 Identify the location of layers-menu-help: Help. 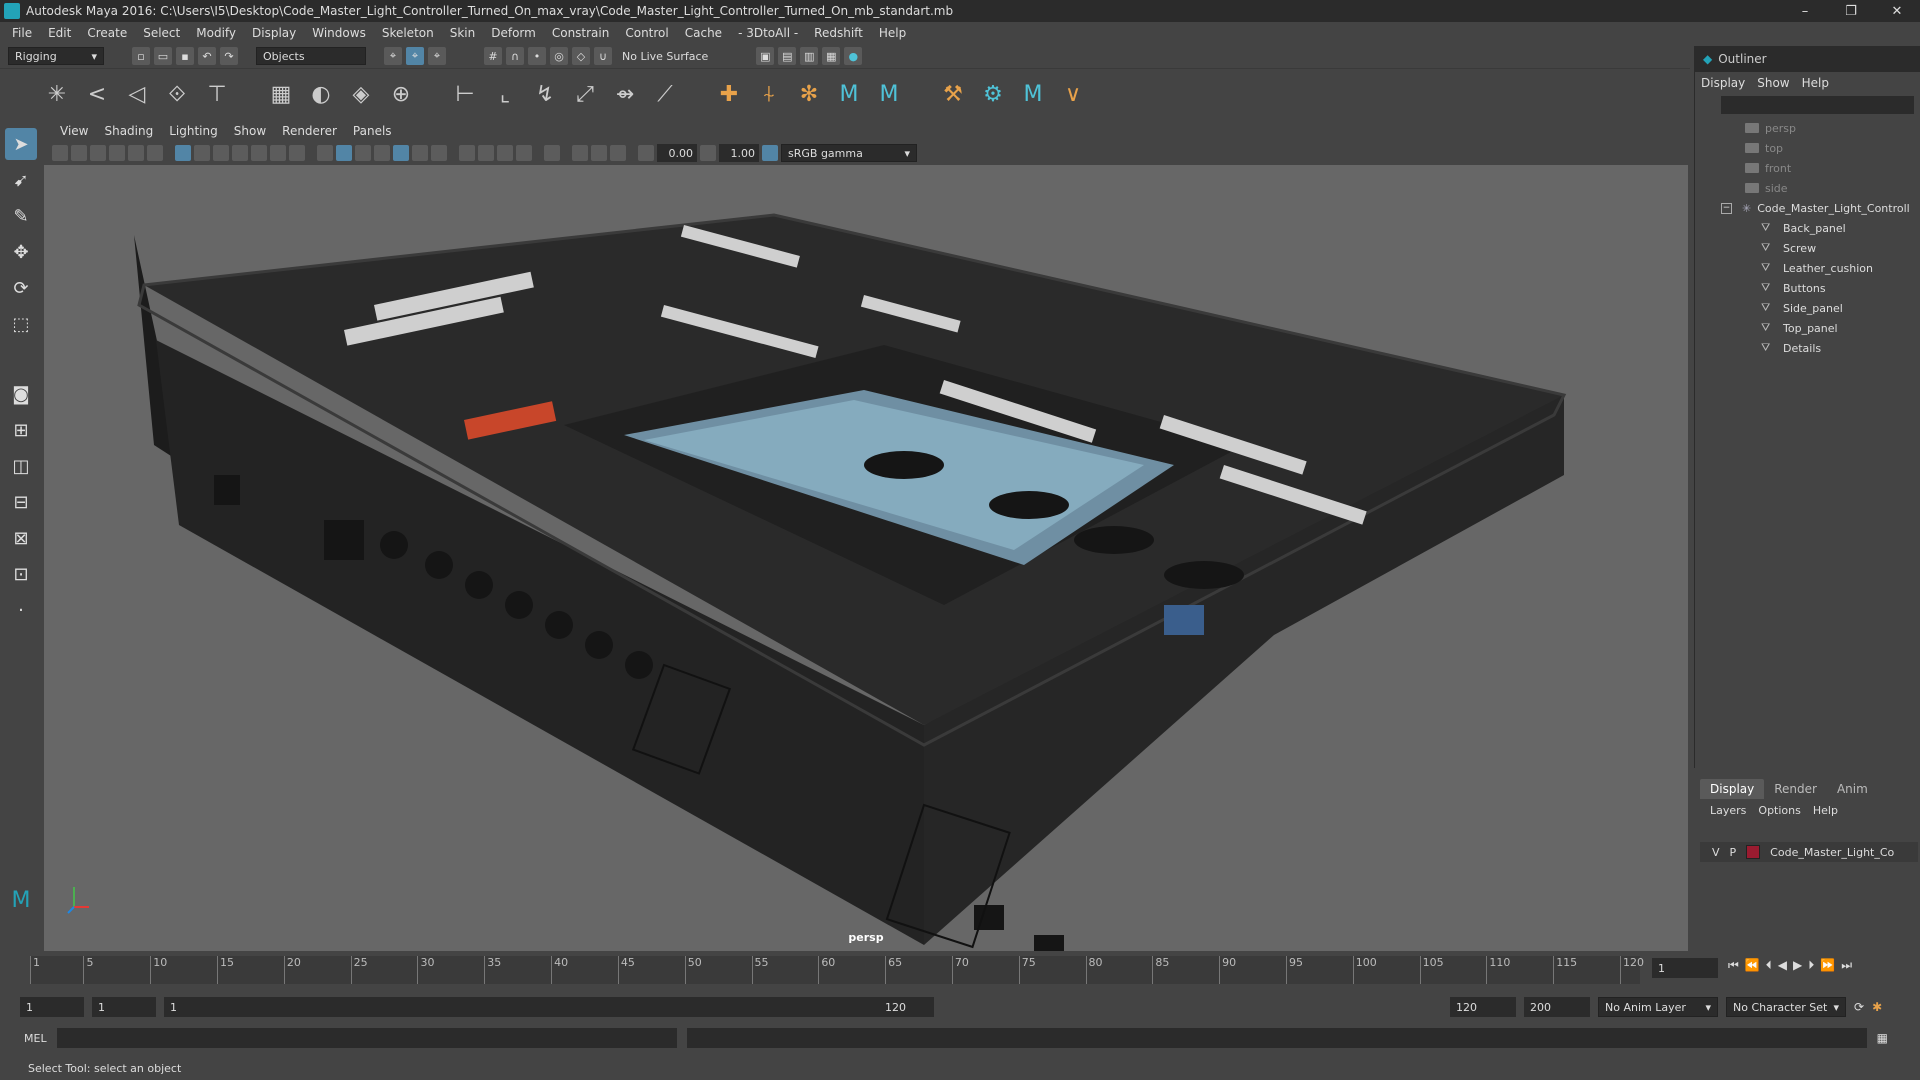
(1825, 810).